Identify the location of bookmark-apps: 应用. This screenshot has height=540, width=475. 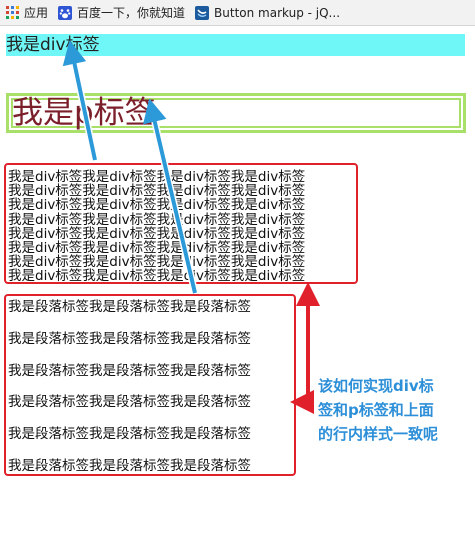
(27, 12).